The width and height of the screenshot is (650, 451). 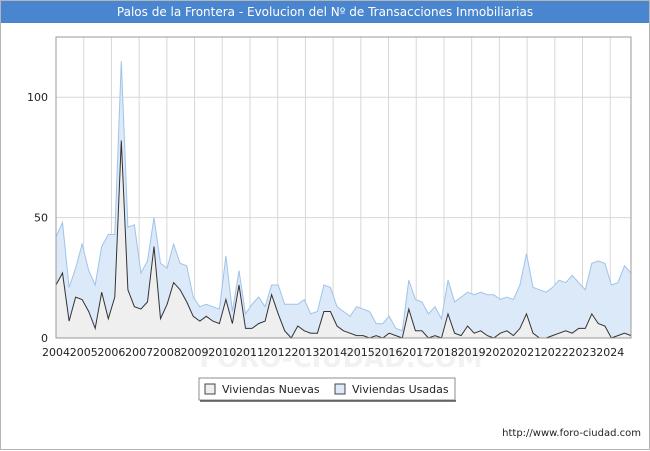 I want to click on x-tick-label: 2020, so click(x=499, y=352).